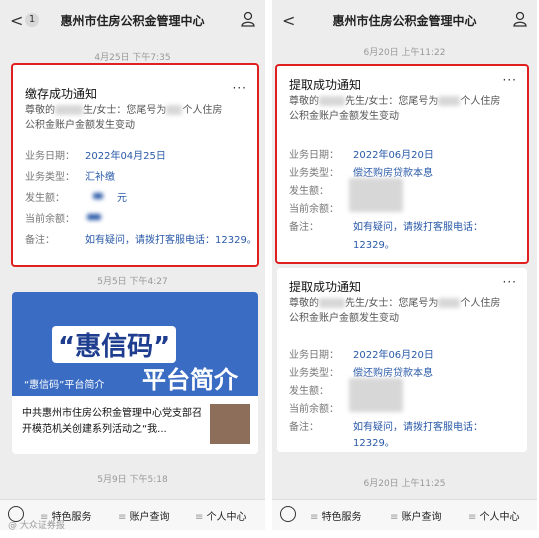  I want to click on timestamp: 5月9日 下午5:18, so click(132, 480).